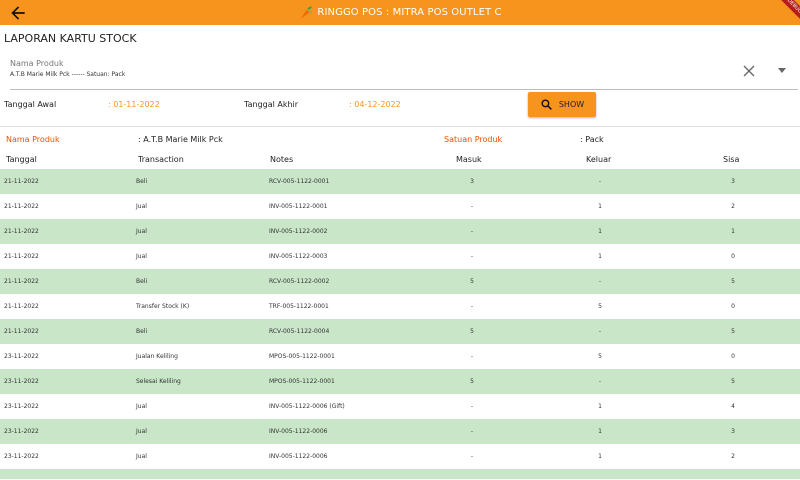 This screenshot has width=800, height=480. What do you see at coordinates (33, 139) in the screenshot?
I see `product-name-key: Nama Produk` at bounding box center [33, 139].